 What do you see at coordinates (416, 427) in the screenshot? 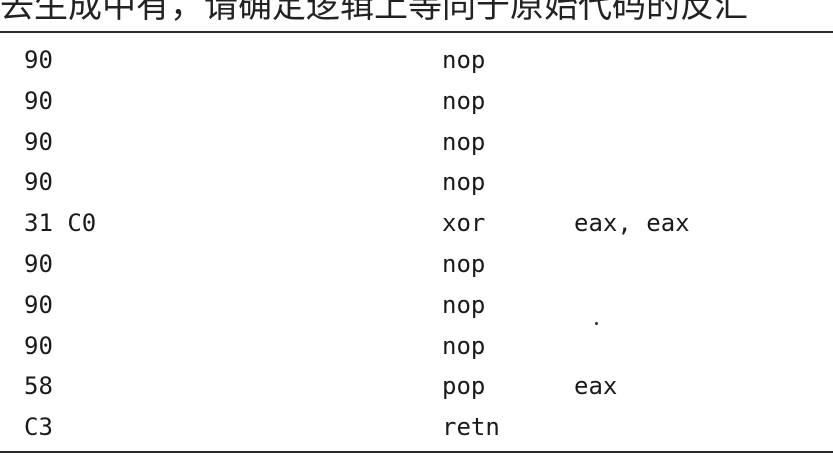
I see `listing-row: C3 retn` at bounding box center [416, 427].